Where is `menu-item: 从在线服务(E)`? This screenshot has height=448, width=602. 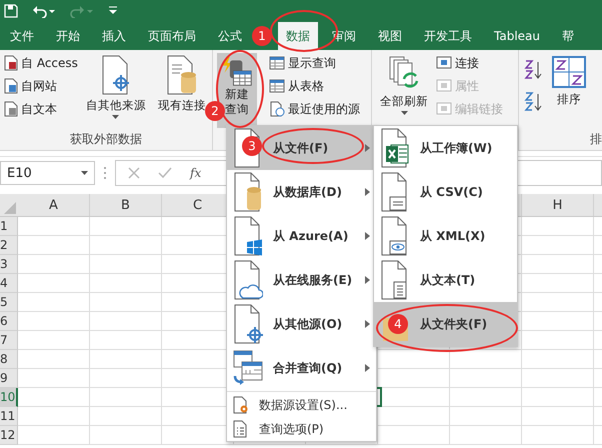 menu-item: 从在线服务(E) is located at coordinates (301, 280).